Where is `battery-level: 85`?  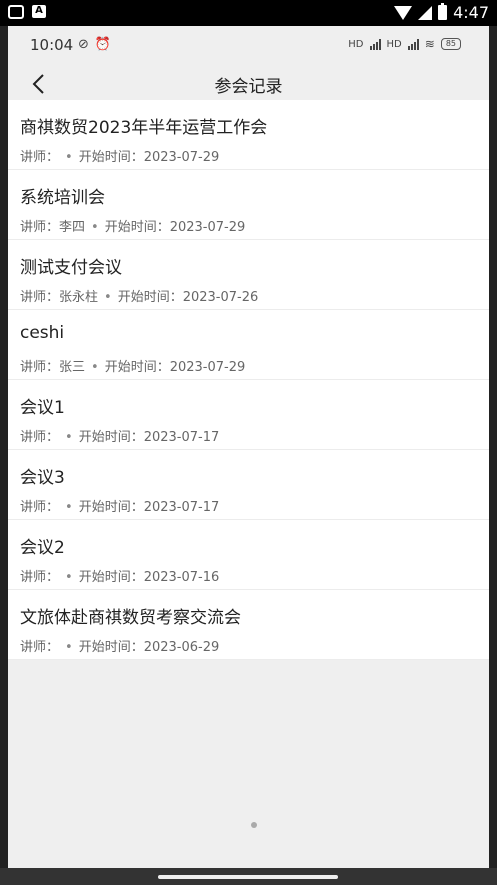
battery-level: 85 is located at coordinates (450, 44).